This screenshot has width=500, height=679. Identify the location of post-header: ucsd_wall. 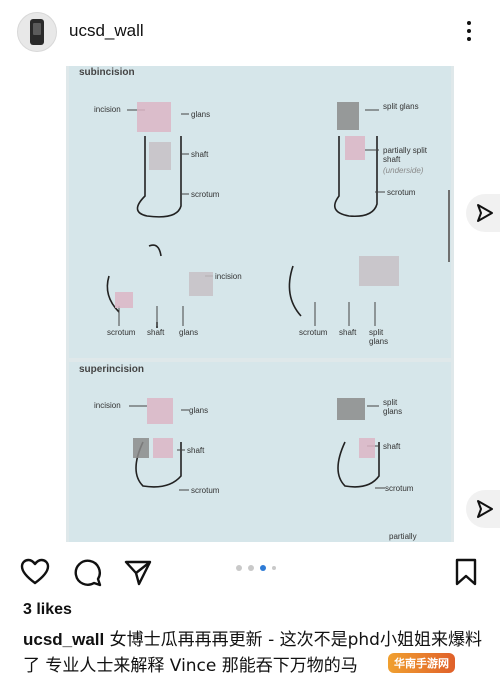
(250, 33).